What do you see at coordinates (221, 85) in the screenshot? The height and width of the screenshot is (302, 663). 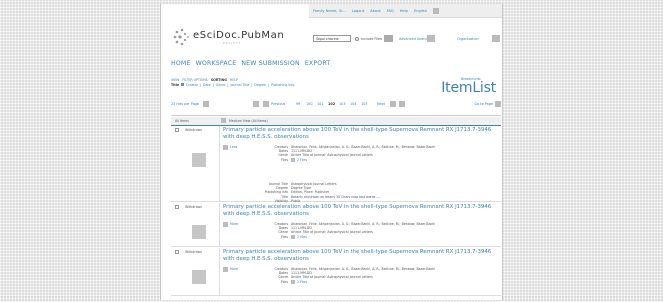 I see `sort-genre: Genre` at bounding box center [221, 85].